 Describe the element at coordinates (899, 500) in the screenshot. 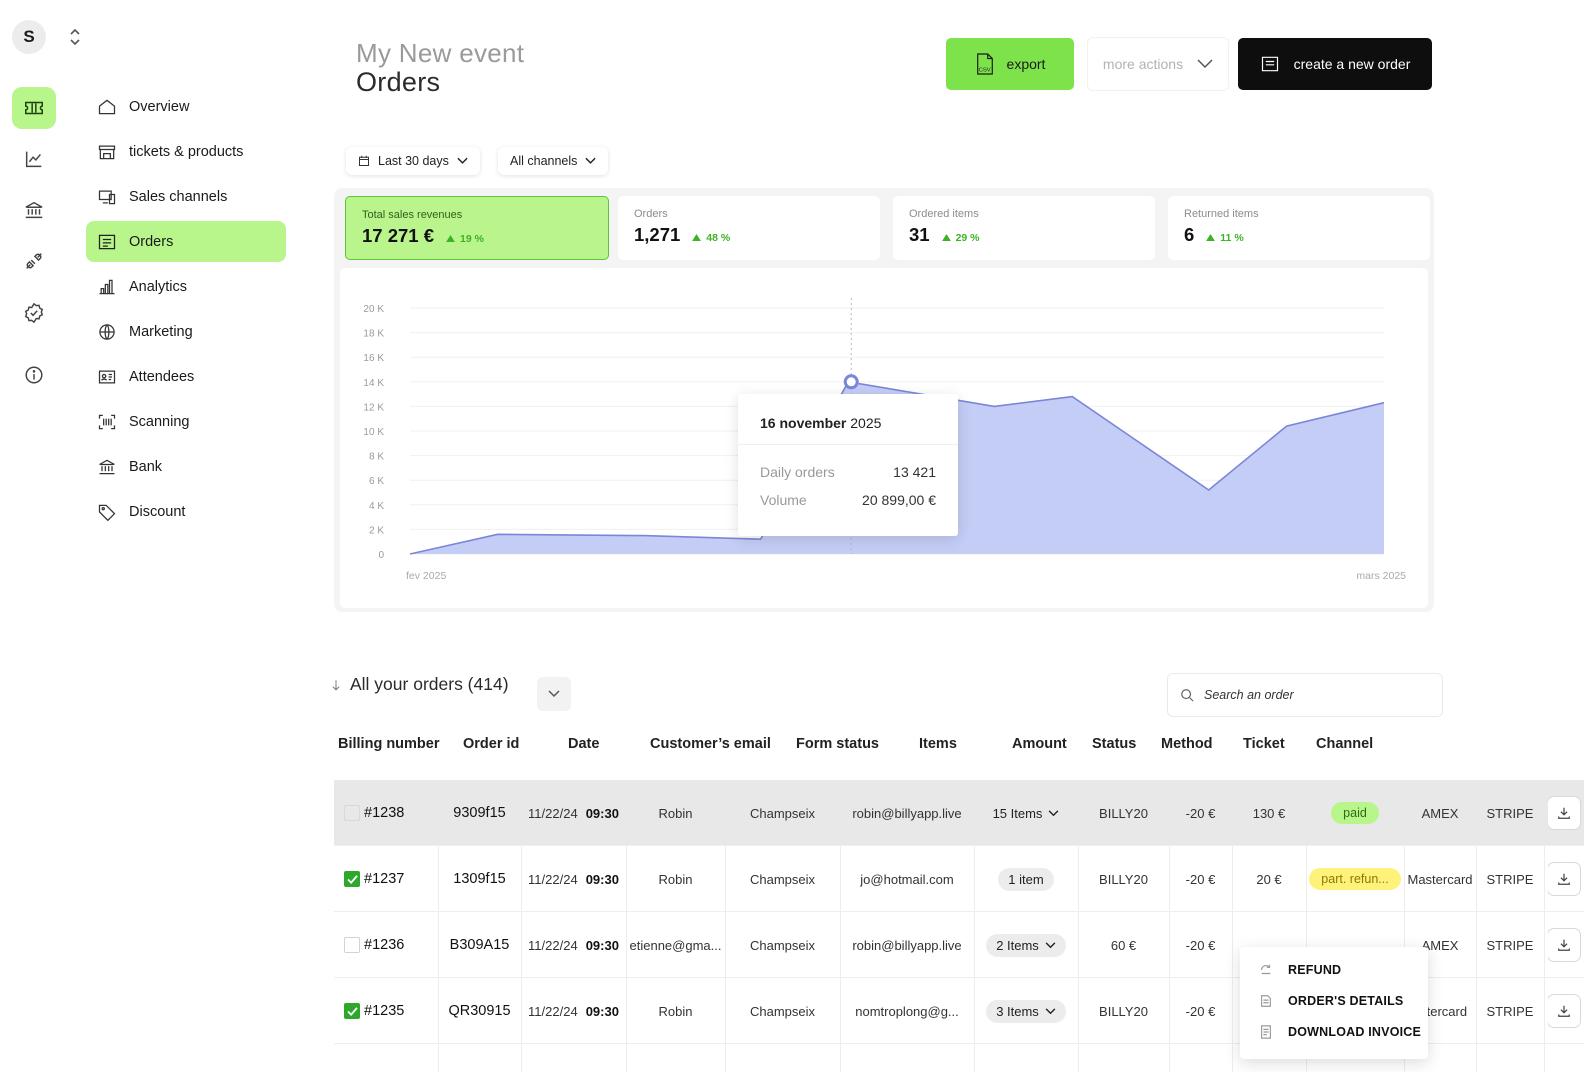

I see `tooltip-value: 20 899,00 €` at that location.